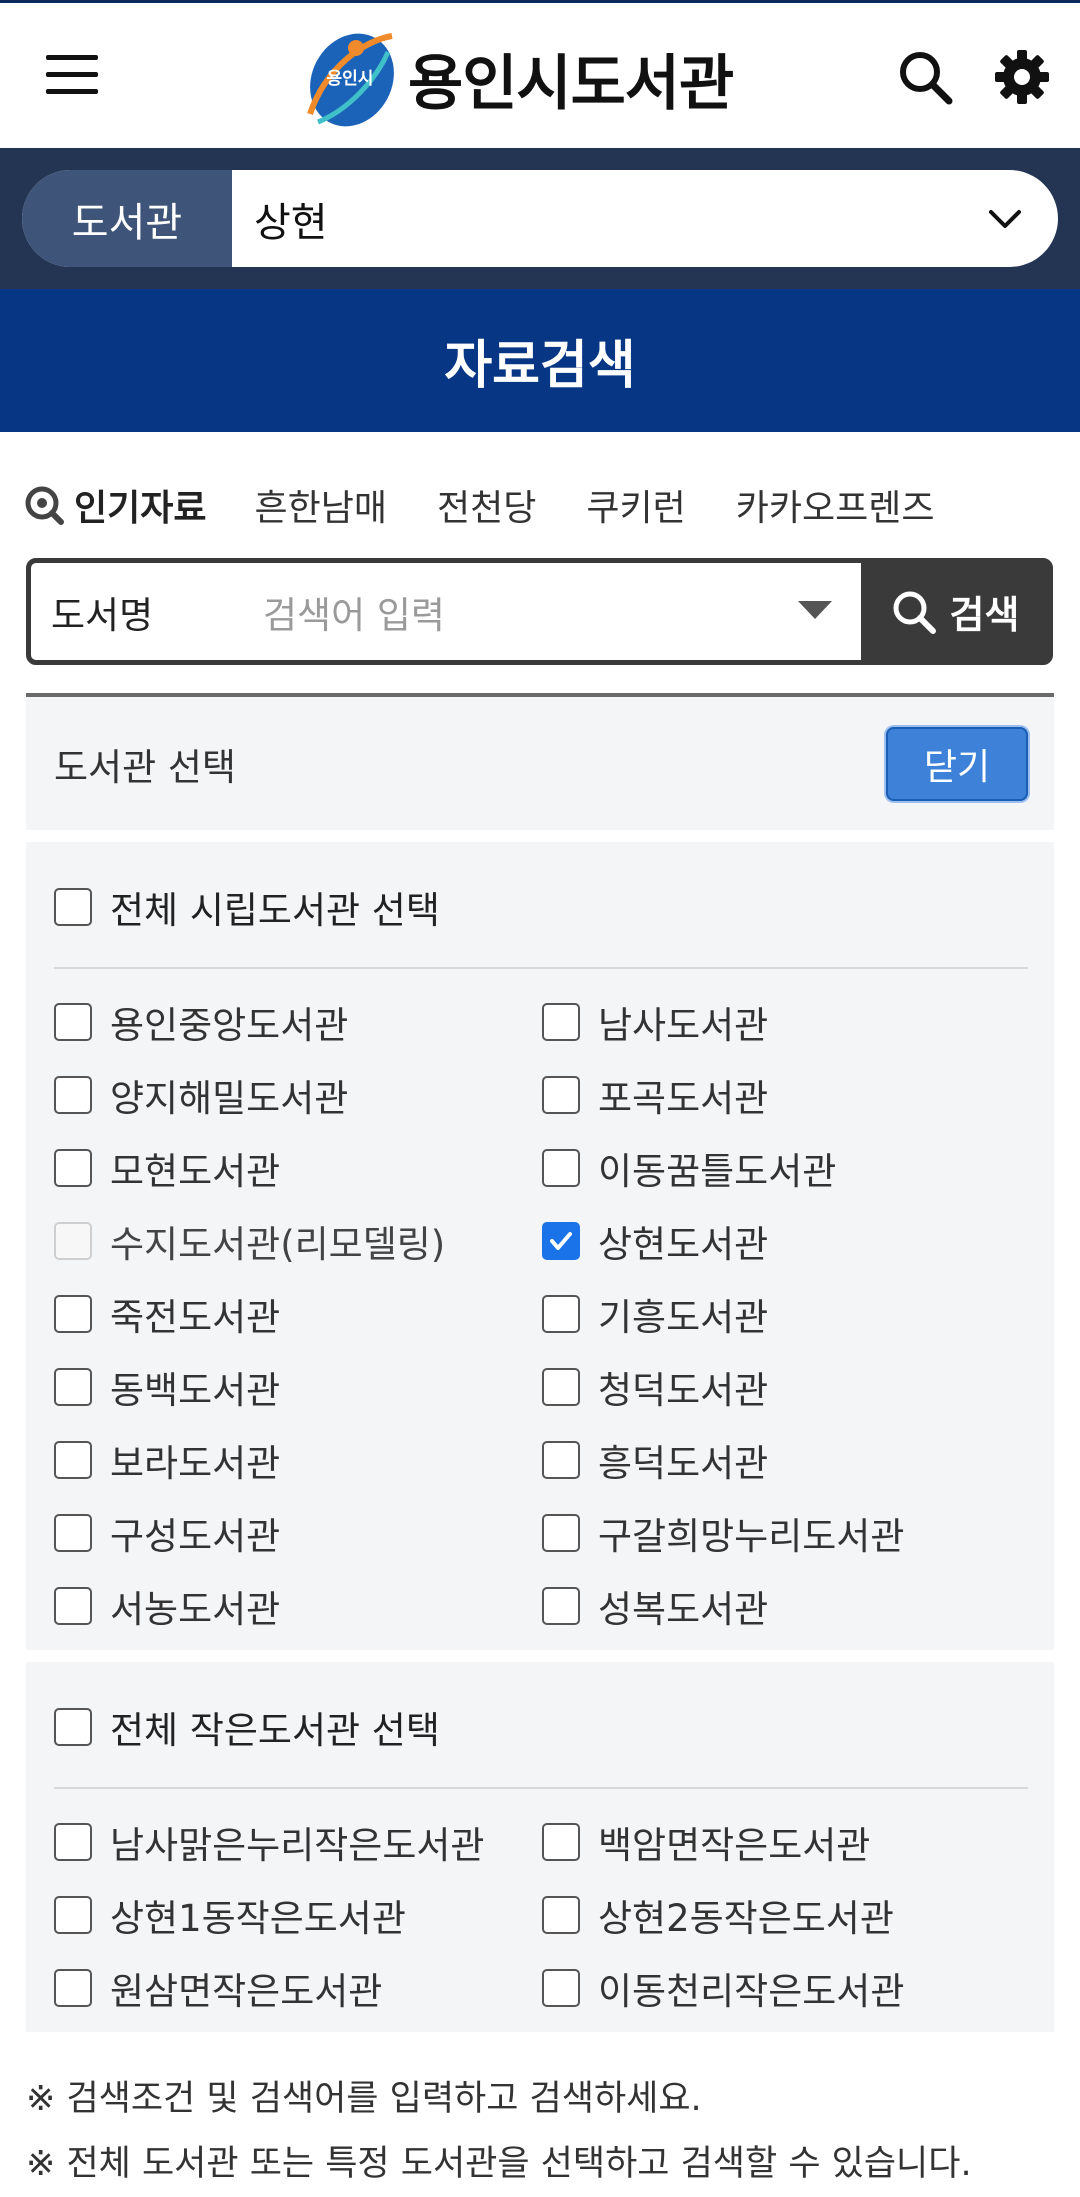 Image resolution: width=1080 pixels, height=2197 pixels. What do you see at coordinates (539, 611) in the screenshot?
I see `search-box: 도서명 검색어 입력 검색` at bounding box center [539, 611].